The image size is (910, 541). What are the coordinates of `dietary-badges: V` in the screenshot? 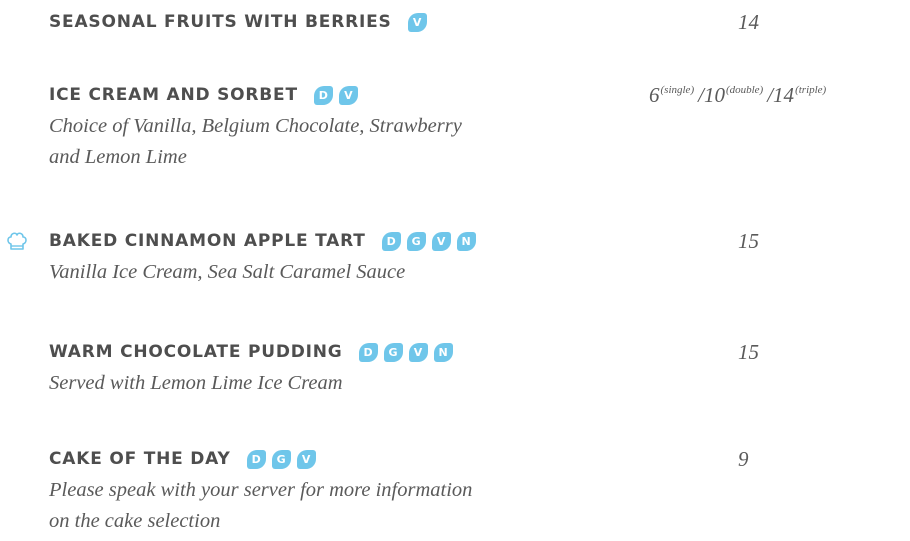 It's located at (420, 22).